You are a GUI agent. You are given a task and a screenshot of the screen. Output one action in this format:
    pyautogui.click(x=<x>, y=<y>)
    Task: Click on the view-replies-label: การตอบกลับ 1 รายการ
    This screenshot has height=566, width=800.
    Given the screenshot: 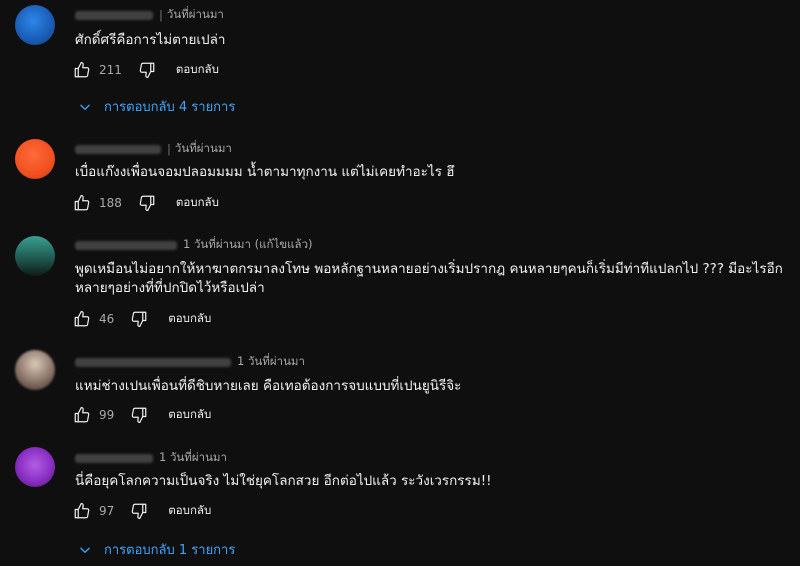 What is the action you would take?
    pyautogui.click(x=170, y=550)
    